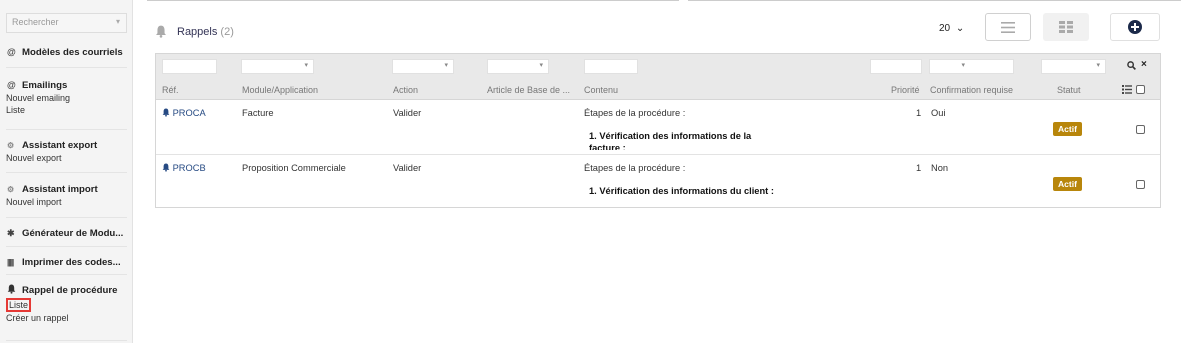 The image size is (1181, 343). I want to click on select-list-icon, so click(1127, 91).